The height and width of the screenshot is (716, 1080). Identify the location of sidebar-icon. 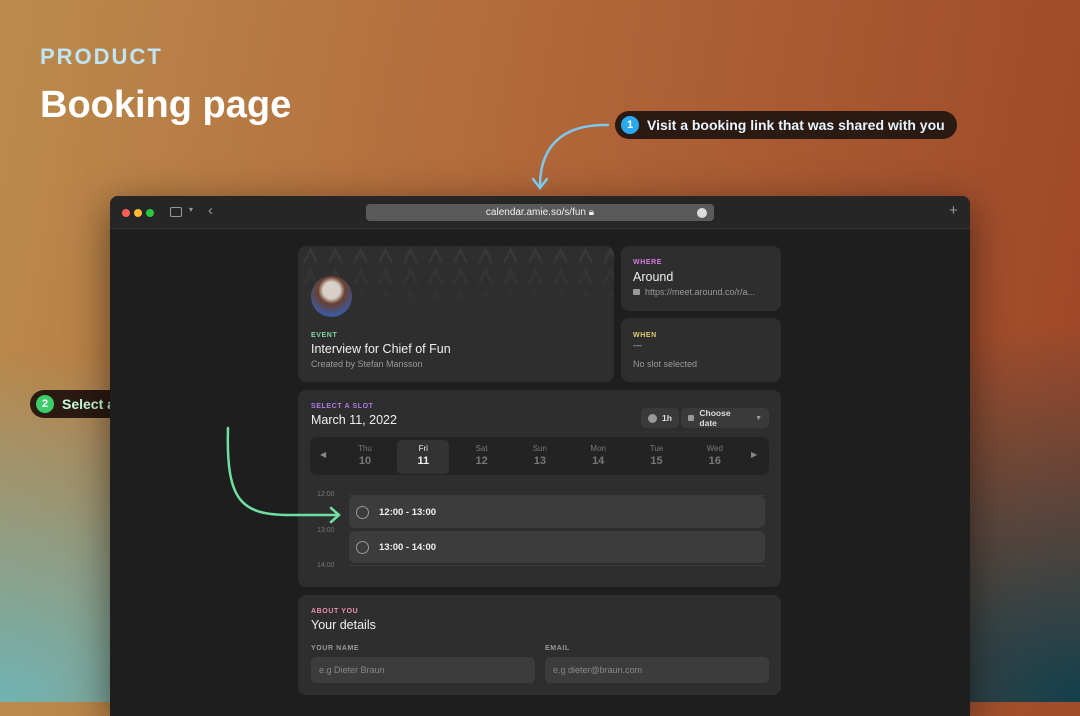
(176, 212).